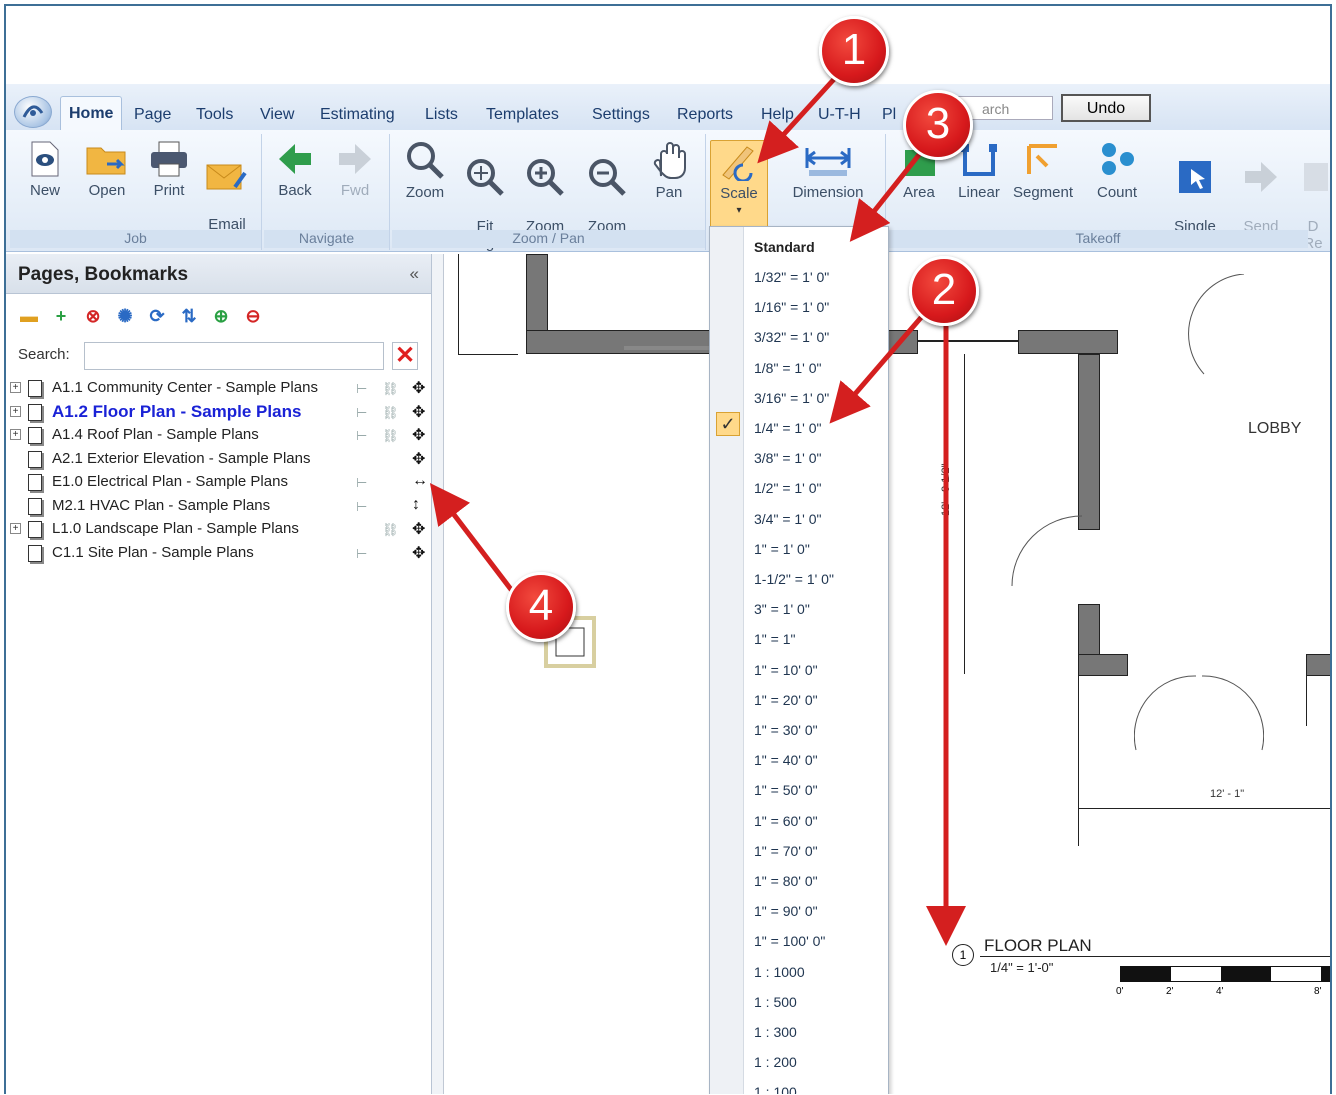  I want to click on page-name: A1.2 Floor Plan - Sample Plans, so click(176, 412).